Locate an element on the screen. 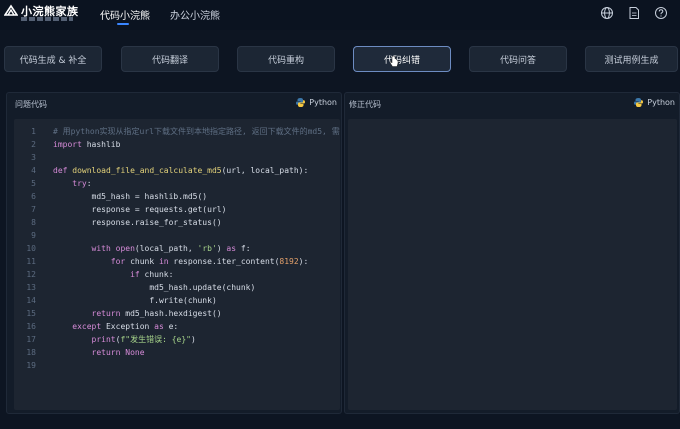 The height and width of the screenshot is (429, 680). function-code-translation-button: 代码翻译 is located at coordinates (170, 59).